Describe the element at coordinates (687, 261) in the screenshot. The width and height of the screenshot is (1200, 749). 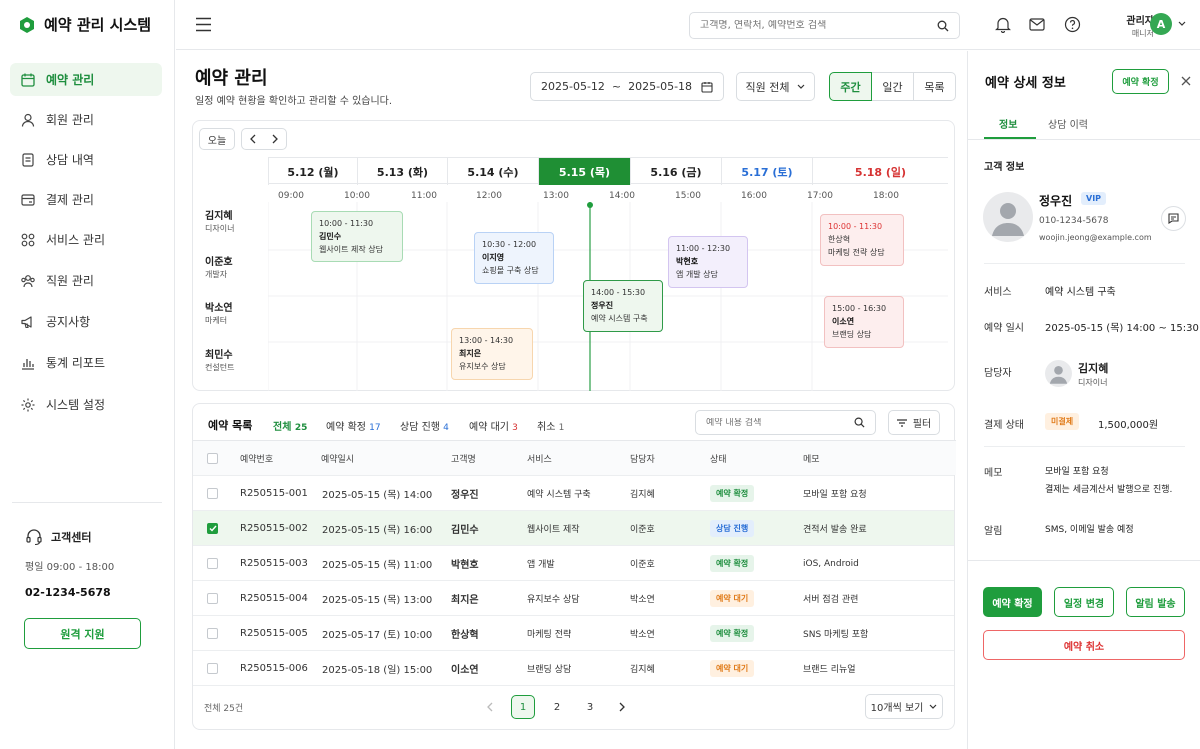
I see `event-customer: 박현호` at that location.